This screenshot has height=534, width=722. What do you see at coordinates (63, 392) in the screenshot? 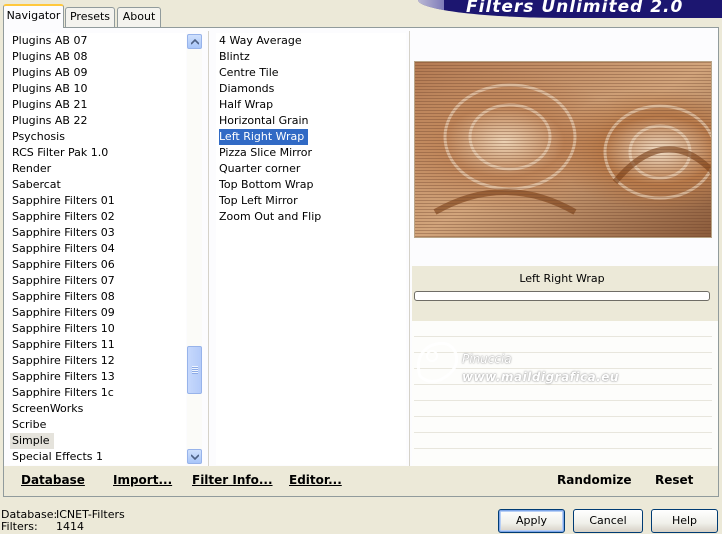
I see `category-item-label: Sapphire Filters 1c` at bounding box center [63, 392].